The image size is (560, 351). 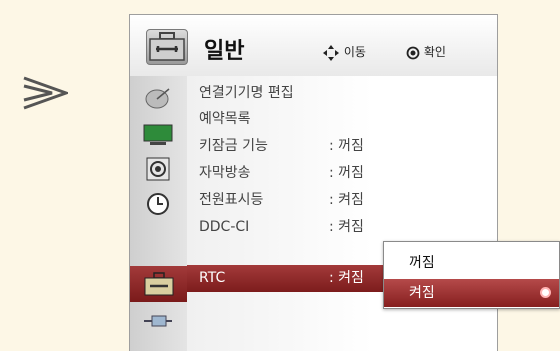 I want to click on menu-item: DDC-CI : 켜짐, so click(x=342, y=227).